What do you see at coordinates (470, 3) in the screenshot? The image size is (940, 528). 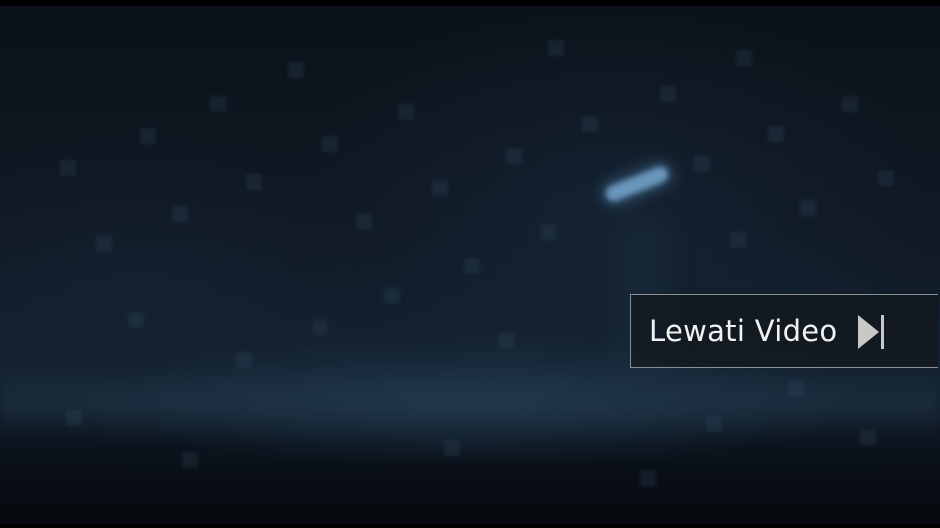 I see `letterbox-top` at bounding box center [470, 3].